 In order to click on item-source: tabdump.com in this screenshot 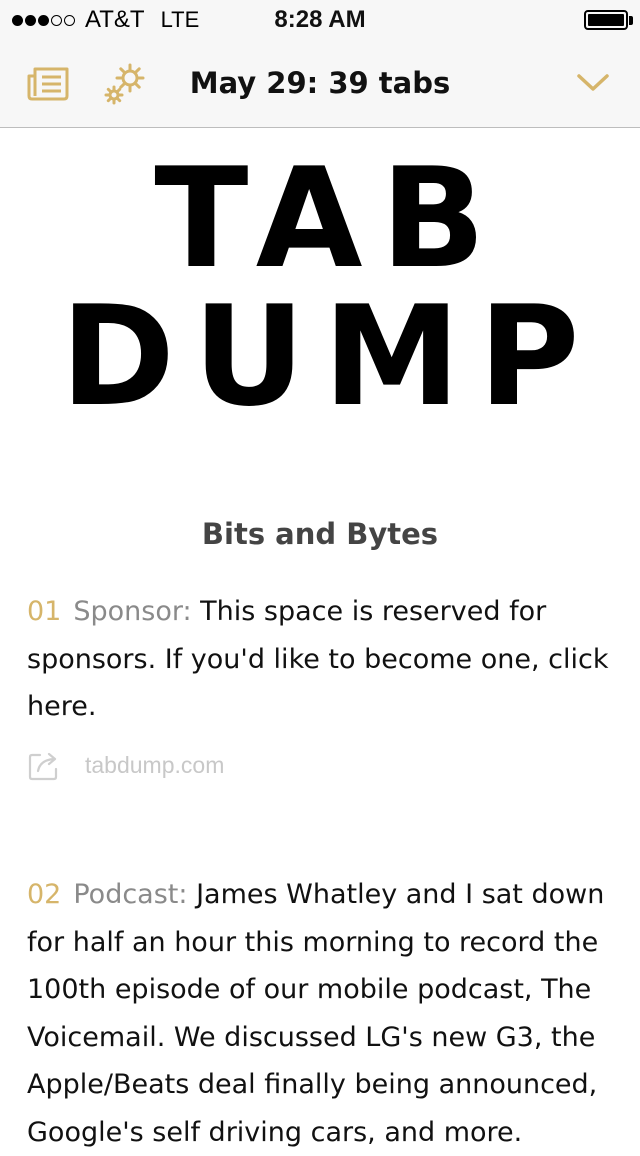, I will do `click(125, 765)`.